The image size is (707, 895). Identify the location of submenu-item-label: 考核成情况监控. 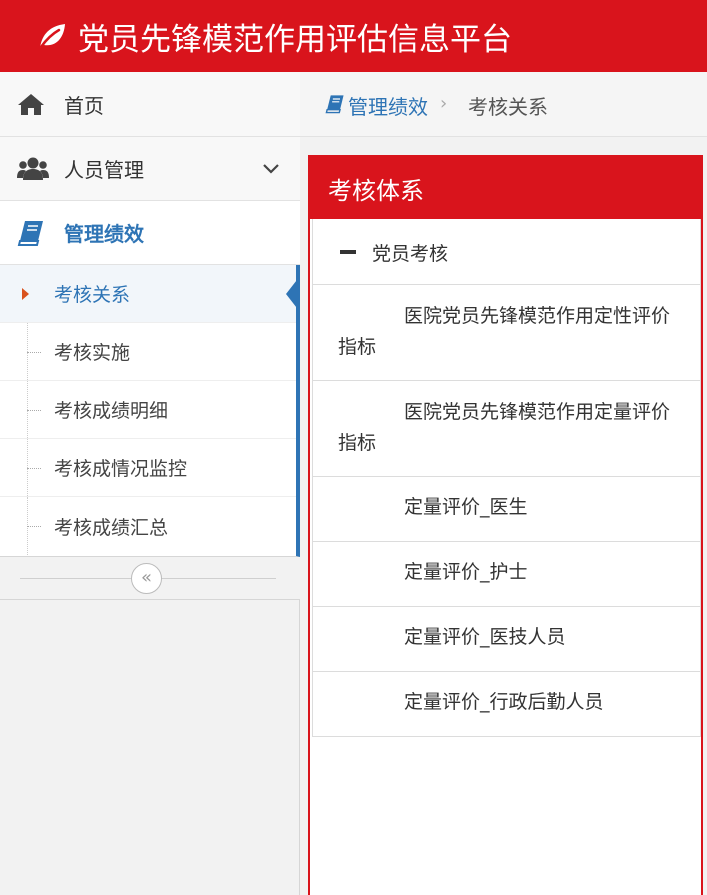
(121, 469).